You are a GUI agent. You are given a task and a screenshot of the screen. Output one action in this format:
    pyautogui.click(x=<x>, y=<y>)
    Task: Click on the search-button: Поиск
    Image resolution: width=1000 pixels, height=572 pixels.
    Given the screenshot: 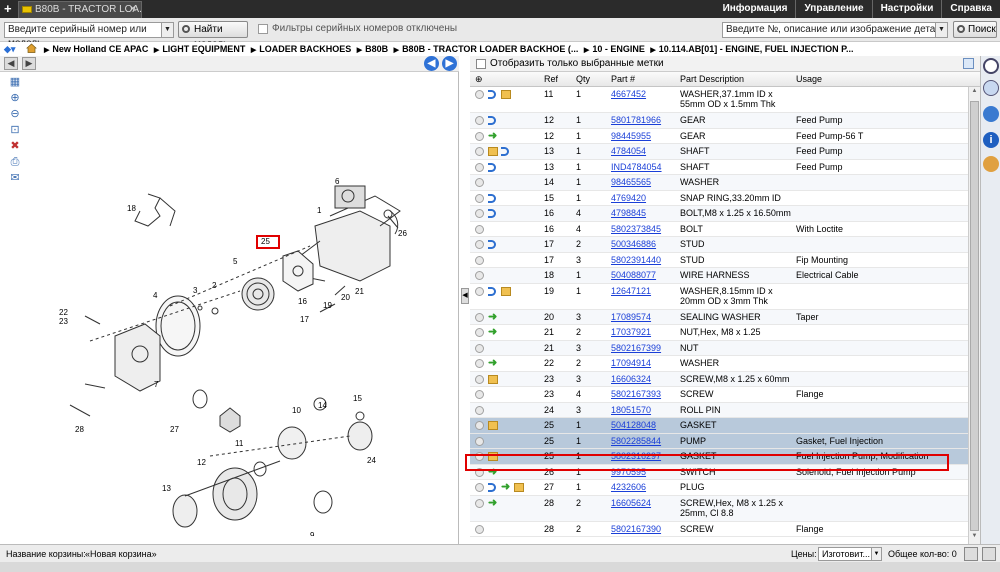 What is the action you would take?
    pyautogui.click(x=975, y=29)
    